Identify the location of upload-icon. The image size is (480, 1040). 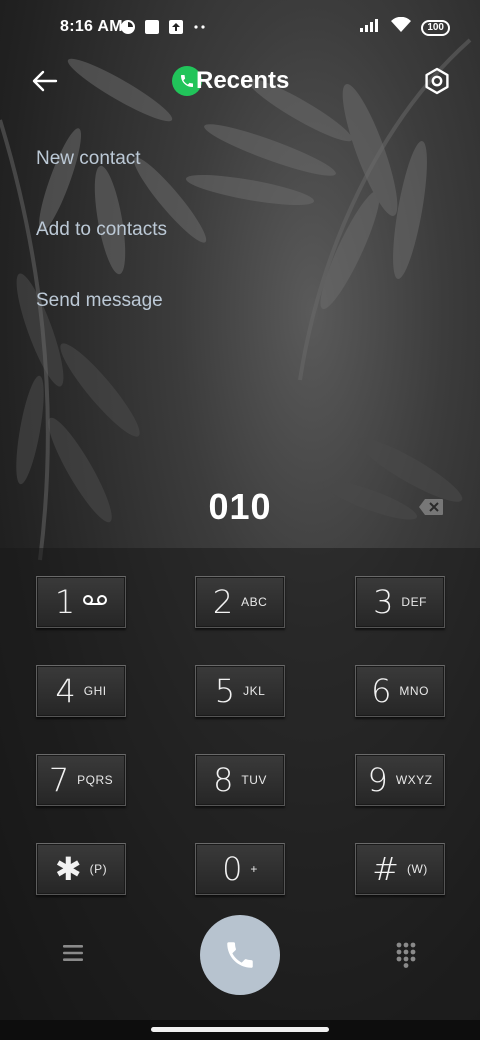
(176, 29).